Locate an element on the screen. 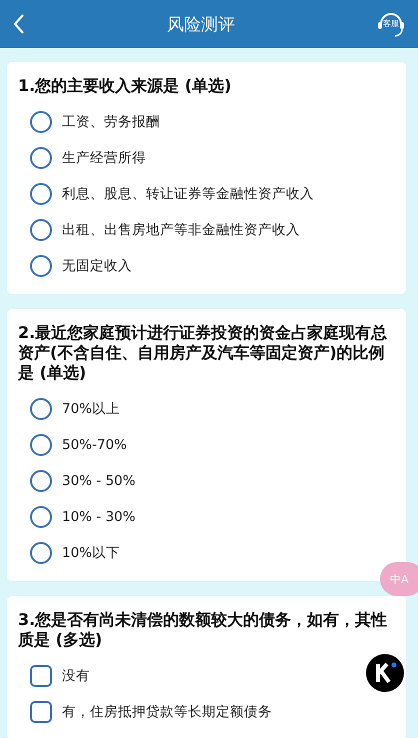  assistant-button is located at coordinates (385, 673).